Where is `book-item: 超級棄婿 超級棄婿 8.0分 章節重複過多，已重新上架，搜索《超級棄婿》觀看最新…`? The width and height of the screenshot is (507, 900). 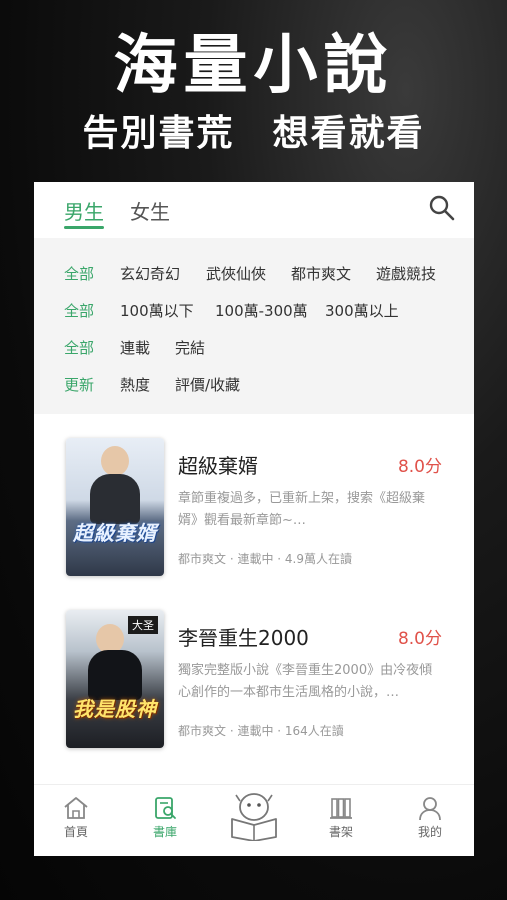 book-item: 超級棄婿 超級棄婿 8.0分 章節重複過多，已重新上架，搜索《超級棄婿》觀看最新… is located at coordinates (254, 513).